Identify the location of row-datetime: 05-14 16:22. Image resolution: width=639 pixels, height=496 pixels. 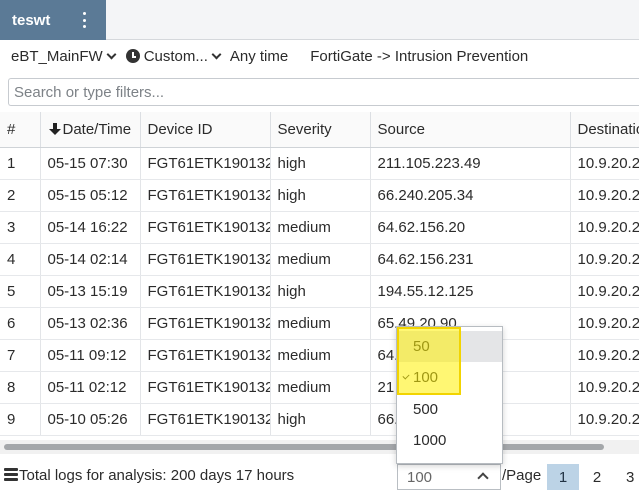
(90, 227).